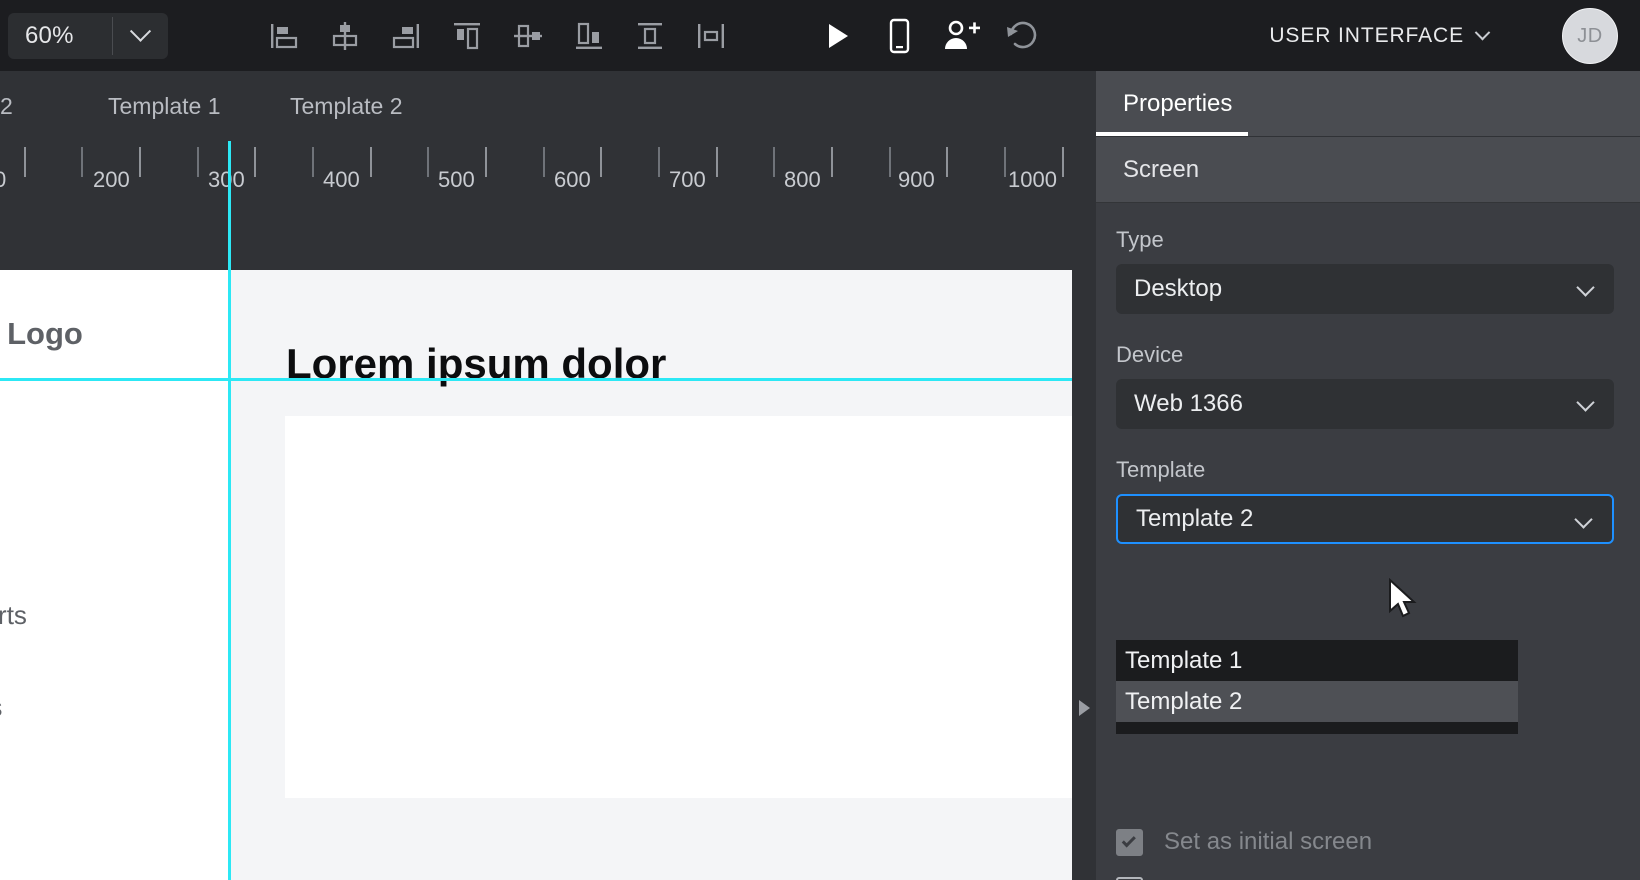 Image resolution: width=1640 pixels, height=880 pixels. What do you see at coordinates (6, 106) in the screenshot?
I see `tab-screen-2: en 2` at bounding box center [6, 106].